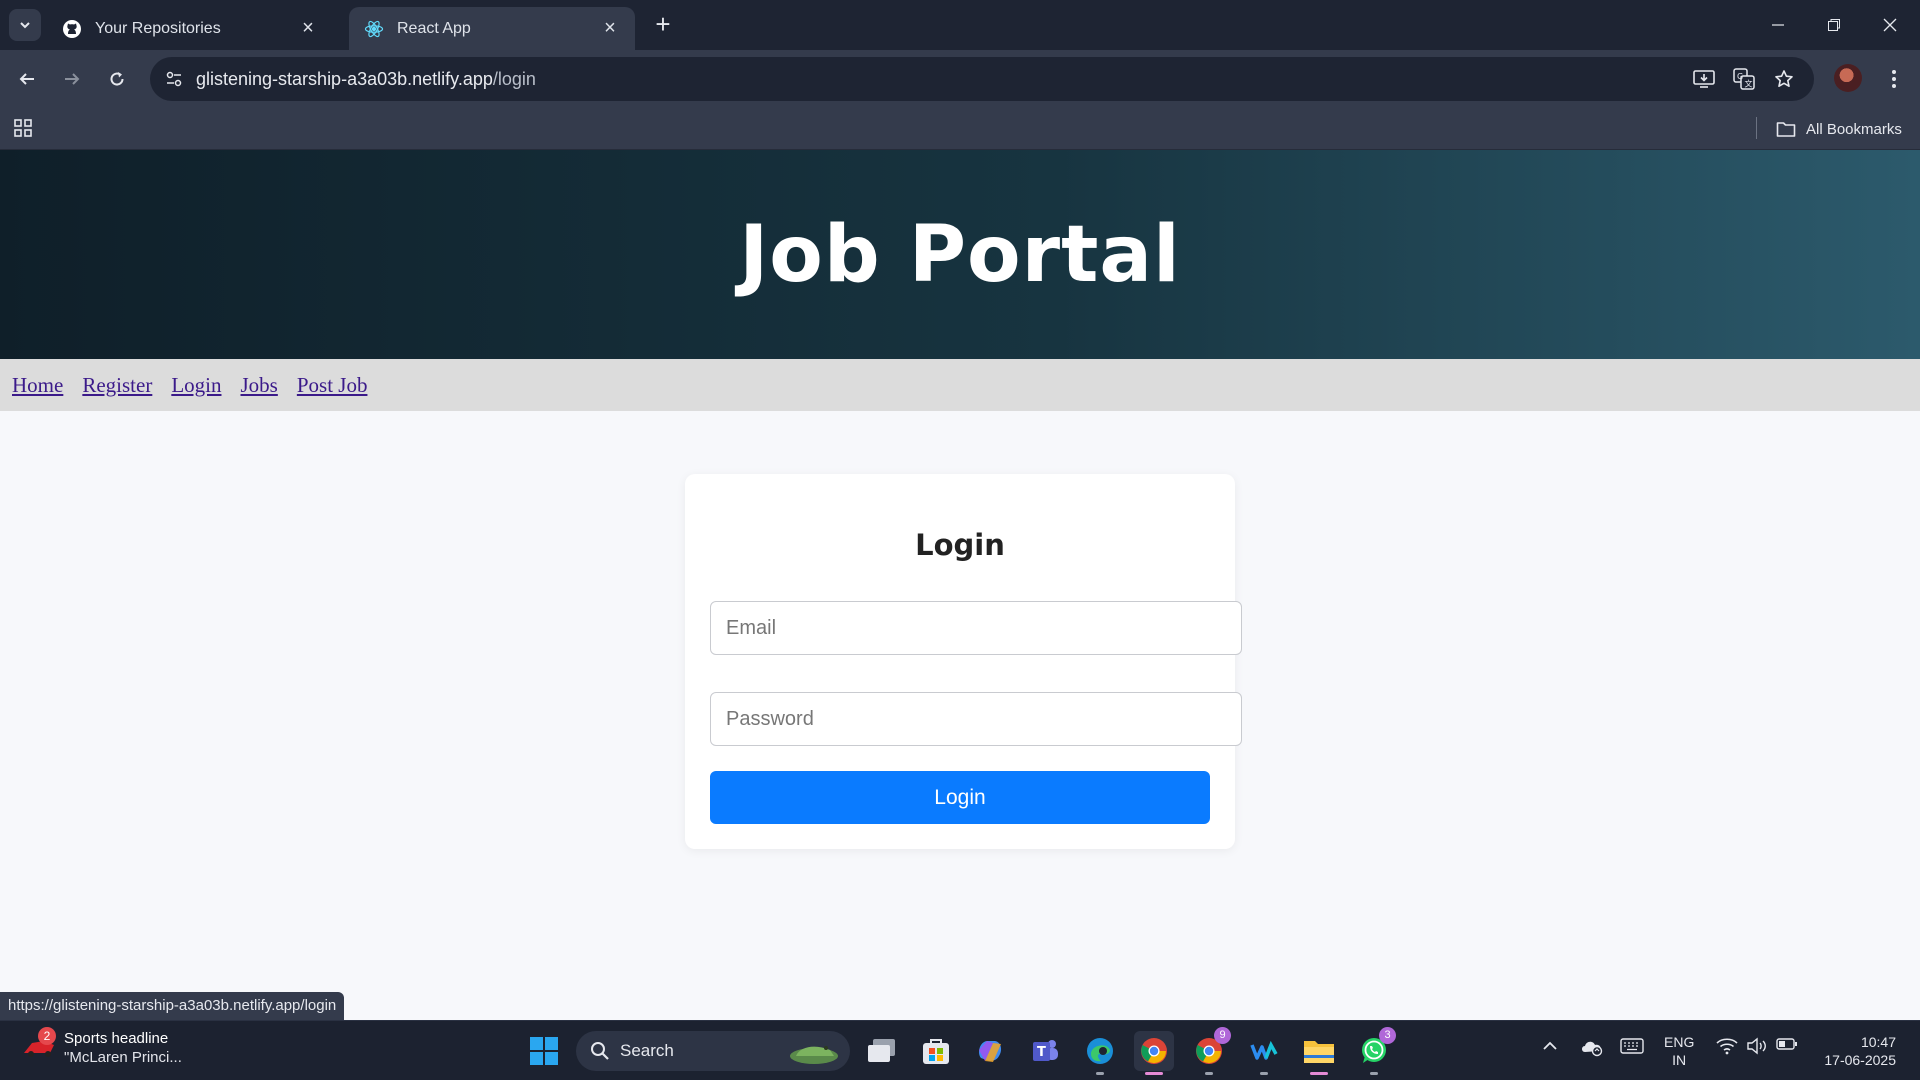 This screenshot has width=1920, height=1080. Describe the element at coordinates (344, 78) in the screenshot. I see `url-host: glistening-starship-a3a03b.netlify.app` at that location.